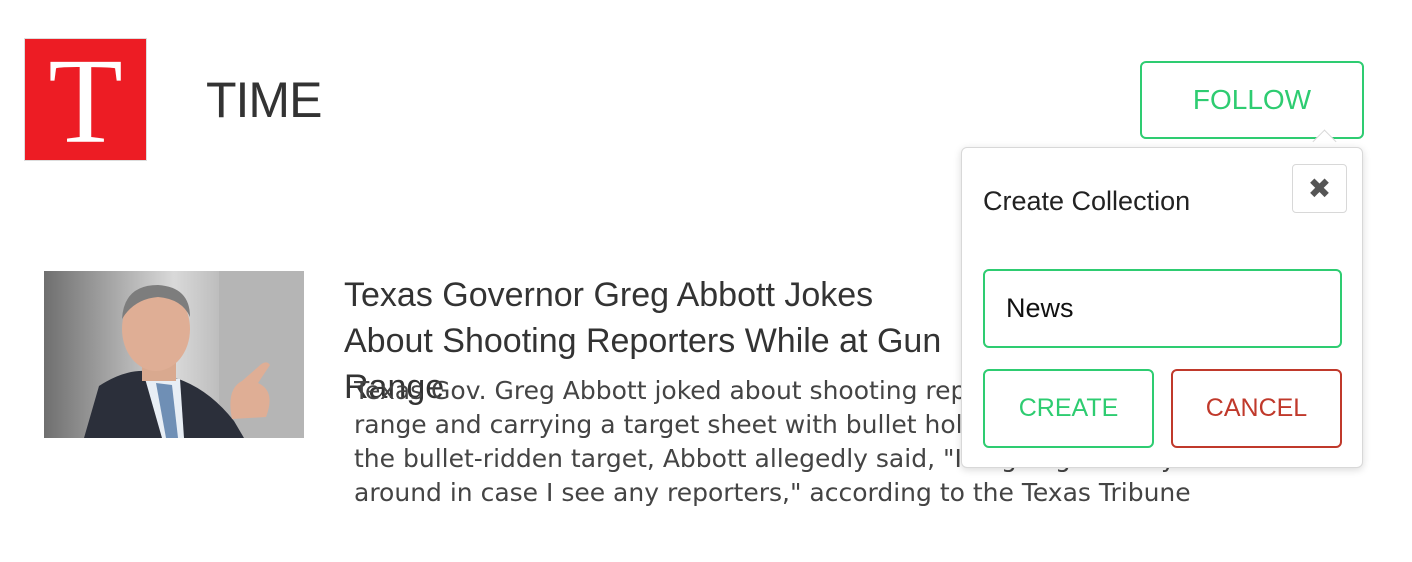 The height and width of the screenshot is (562, 1412). I want to click on publisher-name: TIME, so click(264, 100).